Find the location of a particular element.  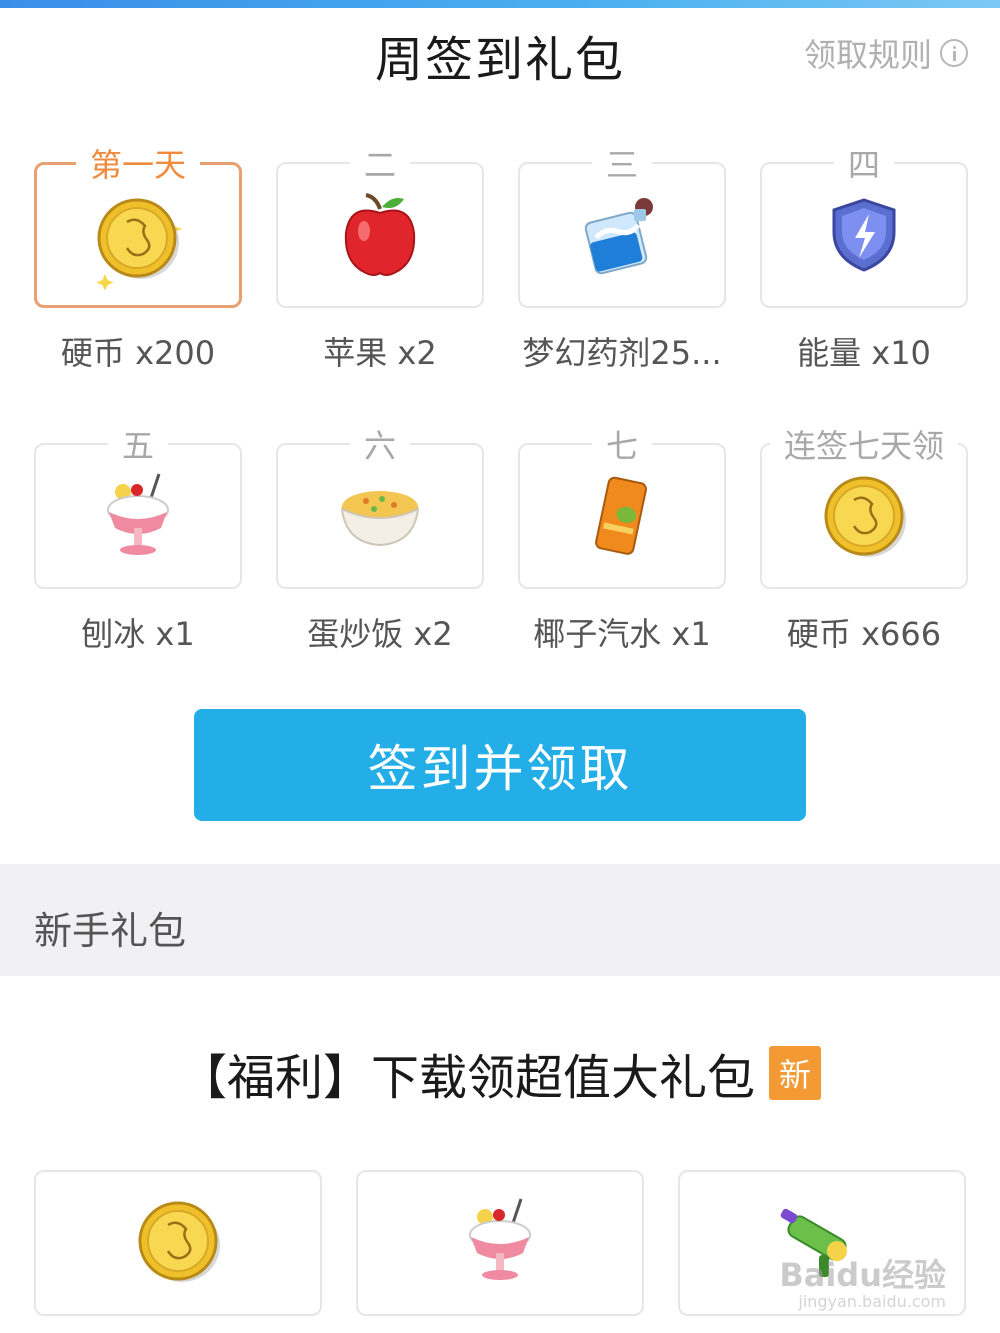

new-badge: 新 is located at coordinates (795, 1073).